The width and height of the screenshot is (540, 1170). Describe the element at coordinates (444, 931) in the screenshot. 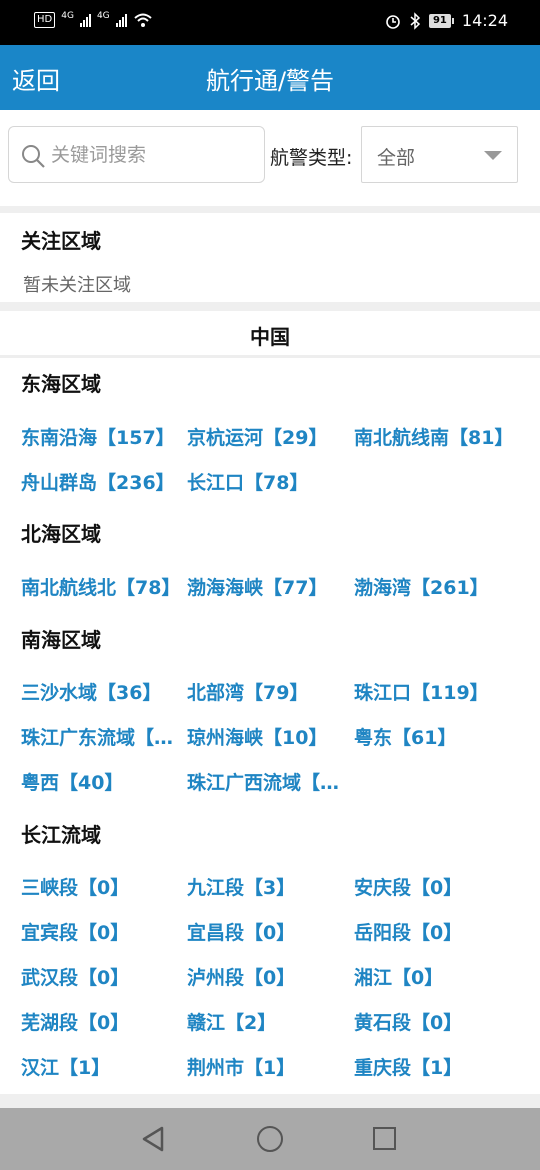

I see `area-link: 岳阳段【0】` at that location.